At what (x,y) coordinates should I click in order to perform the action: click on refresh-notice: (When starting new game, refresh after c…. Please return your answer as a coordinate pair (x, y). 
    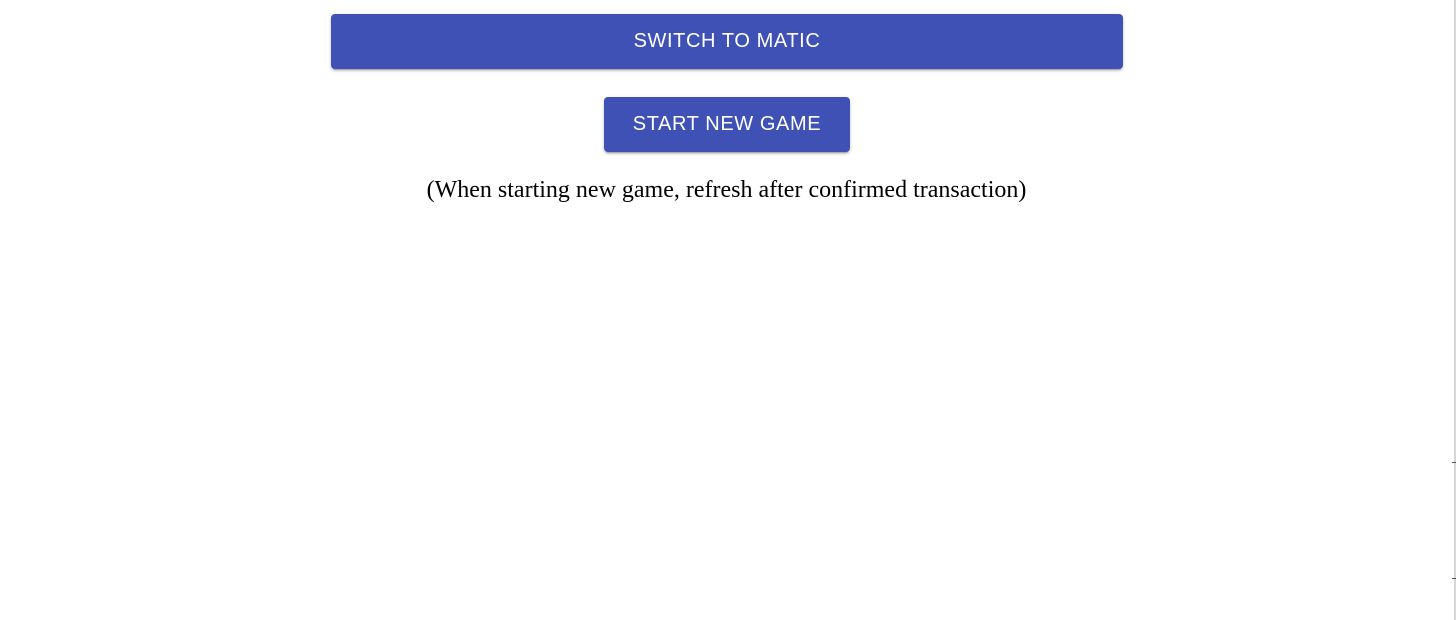
    Looking at the image, I should click on (726, 190).